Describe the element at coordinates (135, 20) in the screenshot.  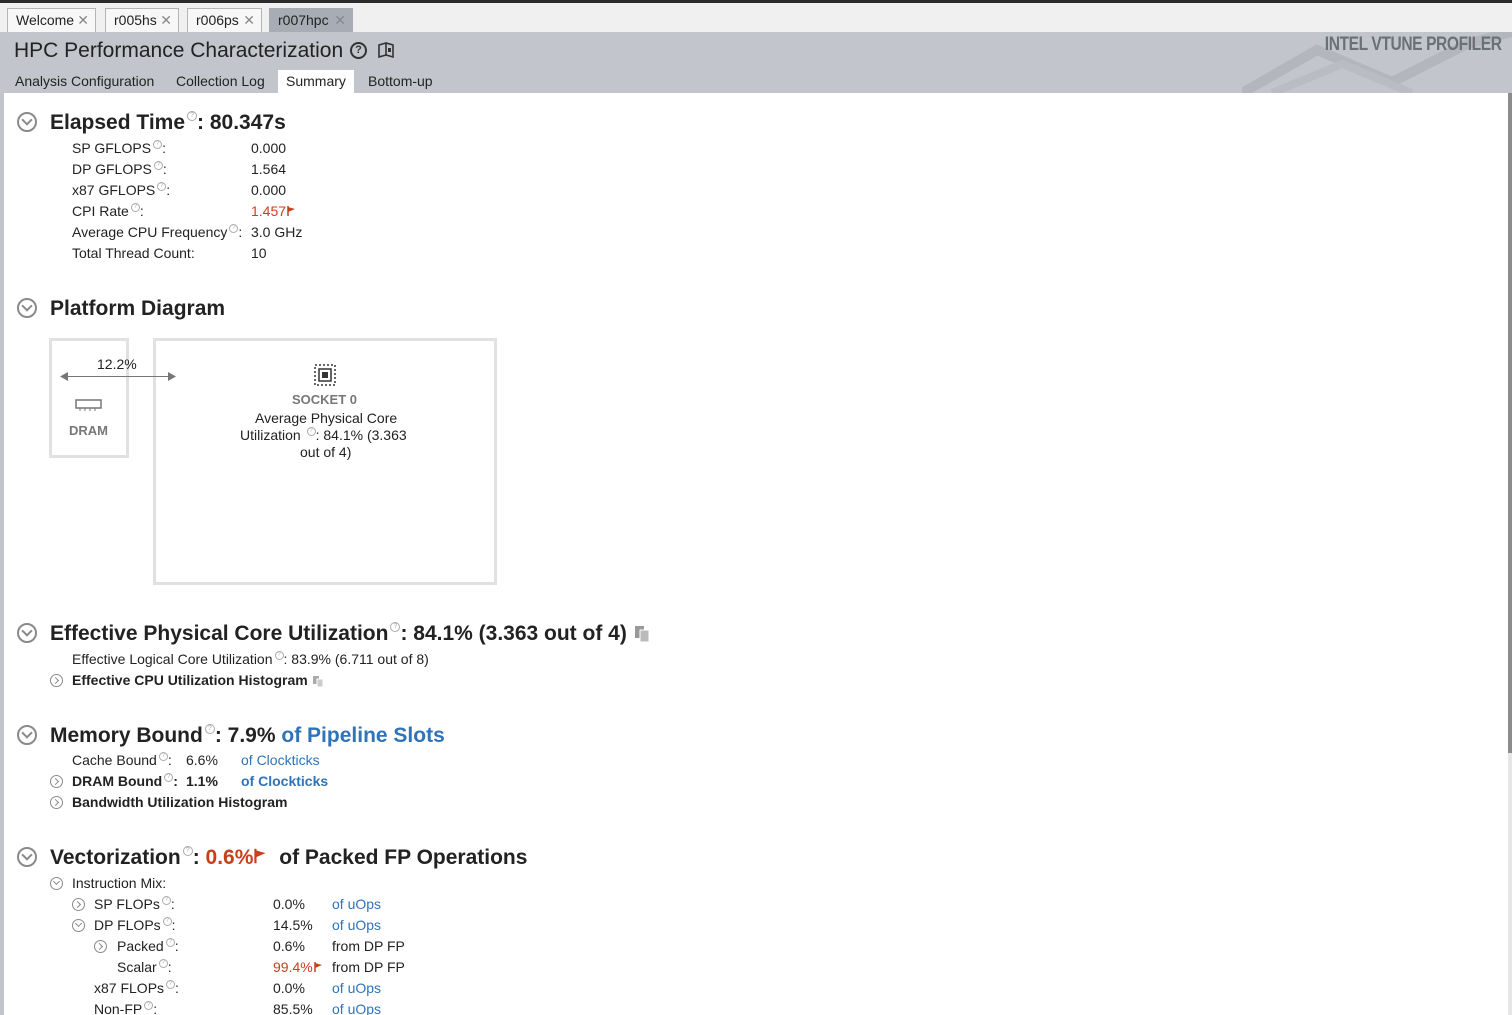
I see `tab-label: r005hs` at that location.